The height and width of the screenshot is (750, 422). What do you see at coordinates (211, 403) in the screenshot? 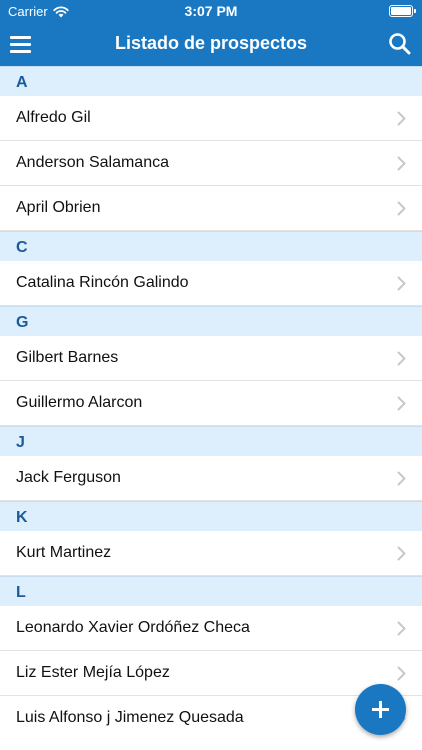
I see `prospect-row: Guillermo Alarcon` at bounding box center [211, 403].